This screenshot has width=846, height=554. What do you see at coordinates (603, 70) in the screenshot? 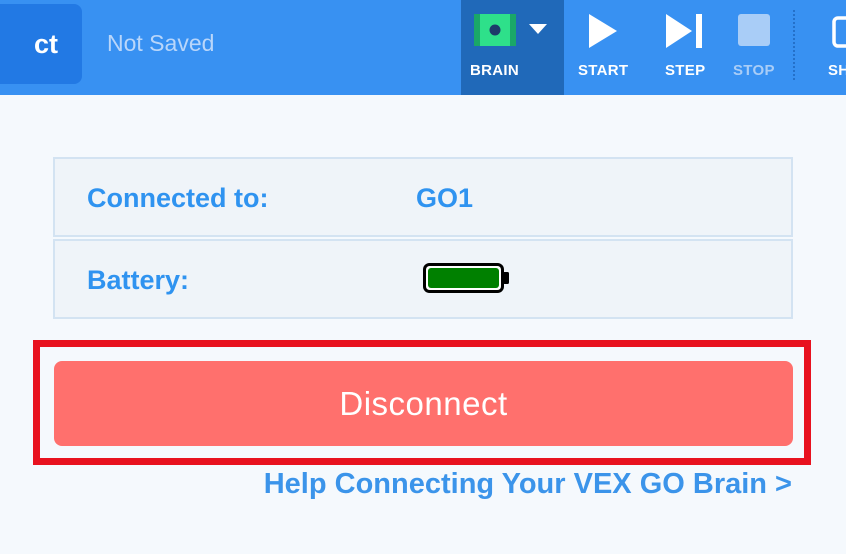
I see `start-label: START` at bounding box center [603, 70].